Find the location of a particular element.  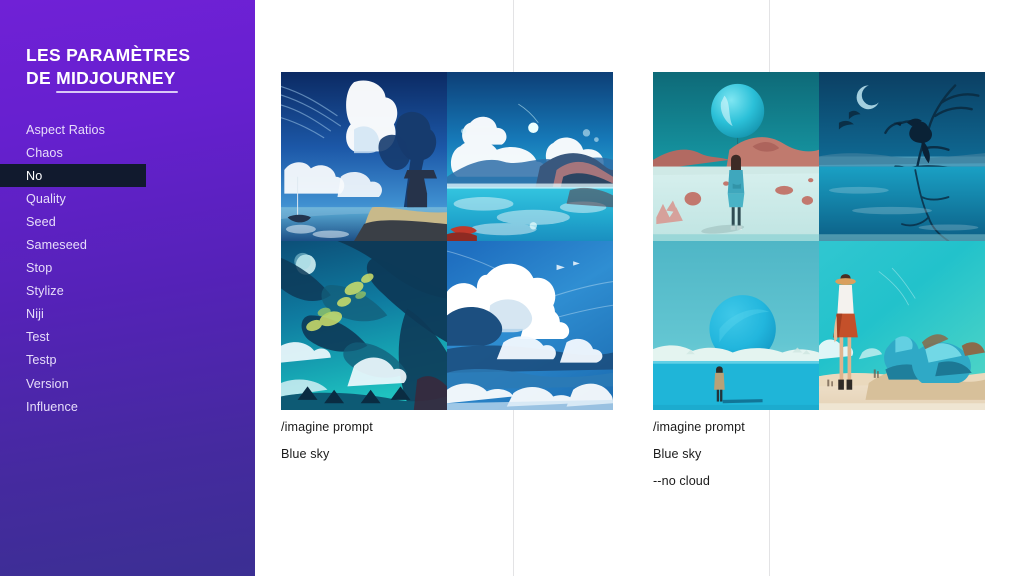

sidebar-item-testp: Testp is located at coordinates (127, 360).